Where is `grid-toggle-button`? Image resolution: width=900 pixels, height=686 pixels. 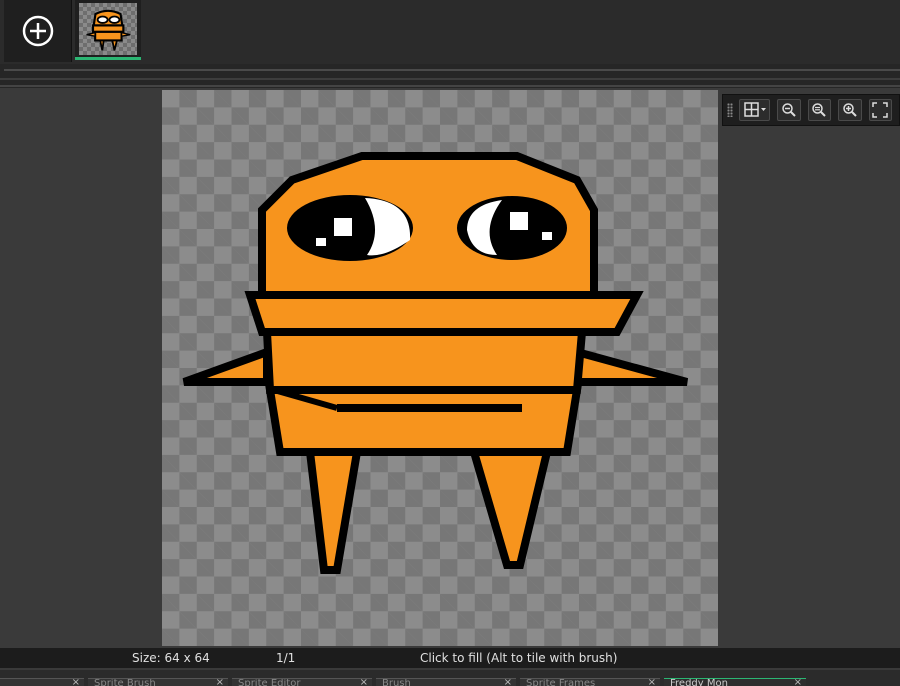 grid-toggle-button is located at coordinates (754, 110).